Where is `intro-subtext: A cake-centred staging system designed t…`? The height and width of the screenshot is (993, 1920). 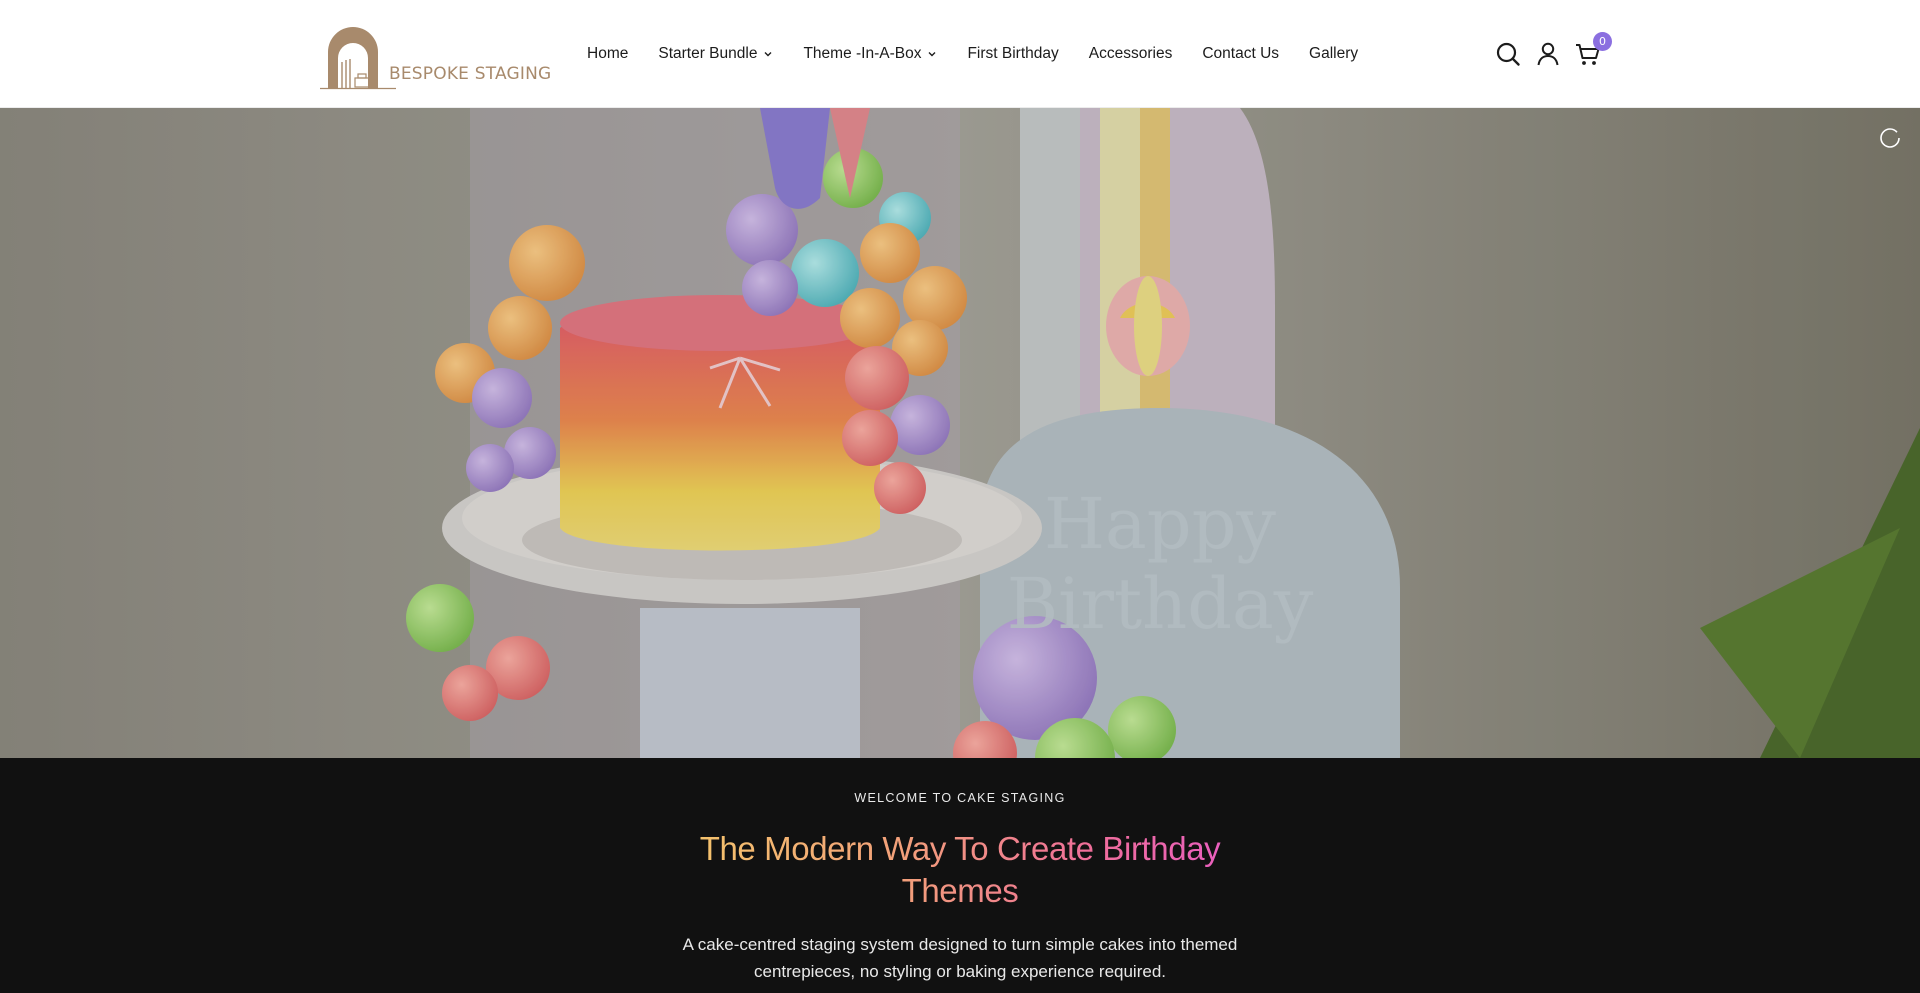 intro-subtext: A cake-centred staging system designed t… is located at coordinates (960, 958).